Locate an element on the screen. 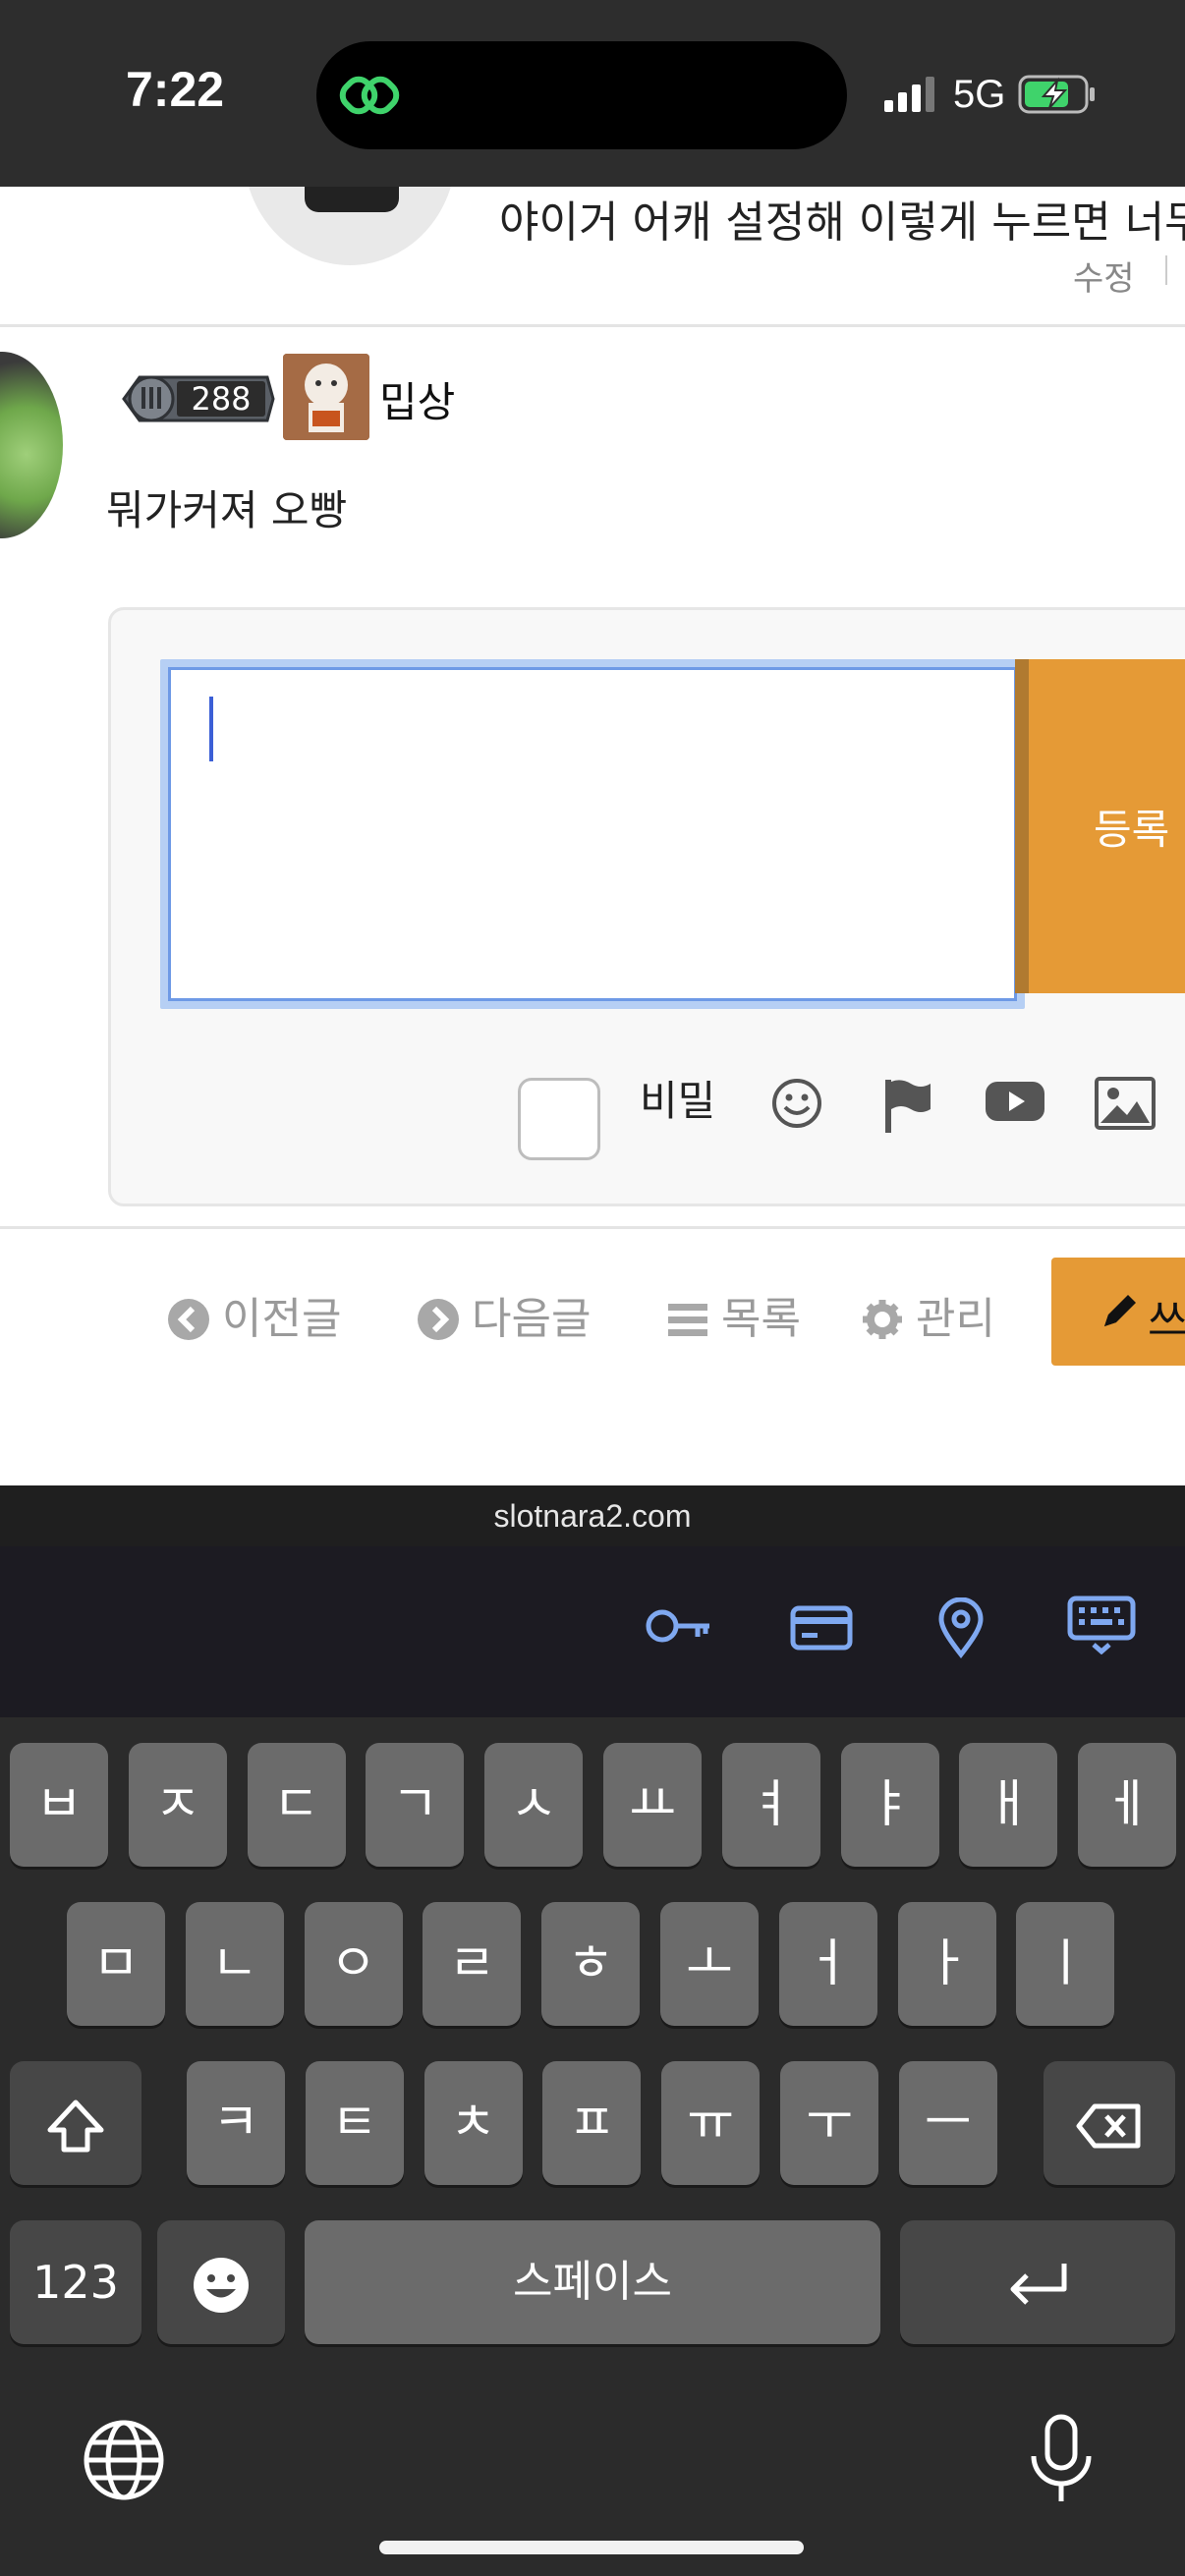  key-4-row1: ㄱ is located at coordinates (416, 1805).